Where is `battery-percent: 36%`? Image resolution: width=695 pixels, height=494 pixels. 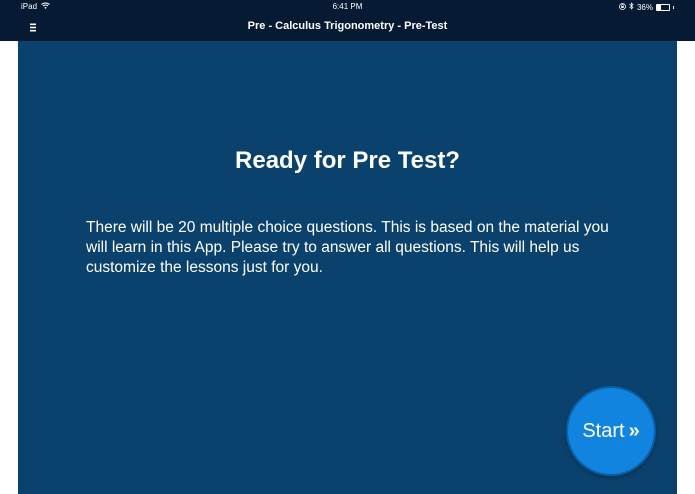
battery-percent: 36% is located at coordinates (644, 7).